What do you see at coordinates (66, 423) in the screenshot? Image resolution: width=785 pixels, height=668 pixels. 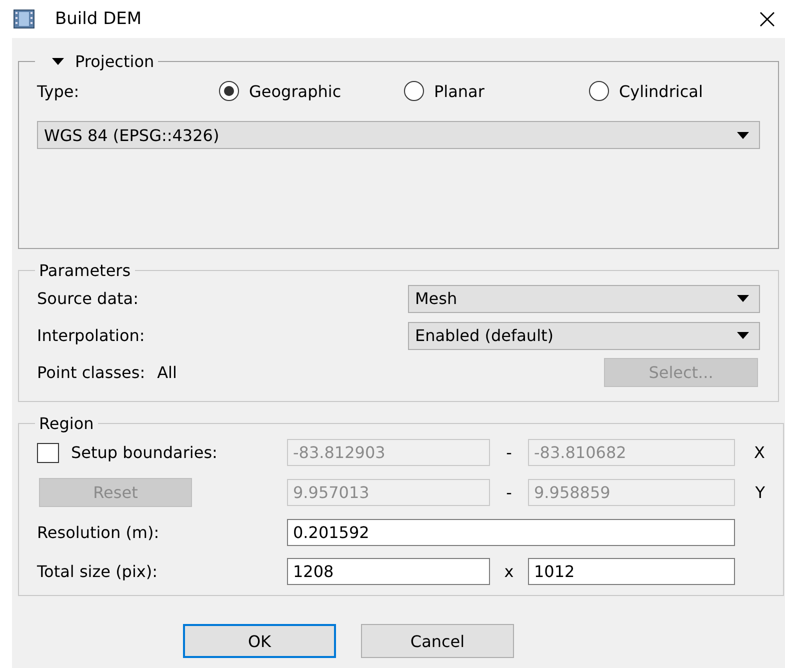 I see `group-title: Region` at bounding box center [66, 423].